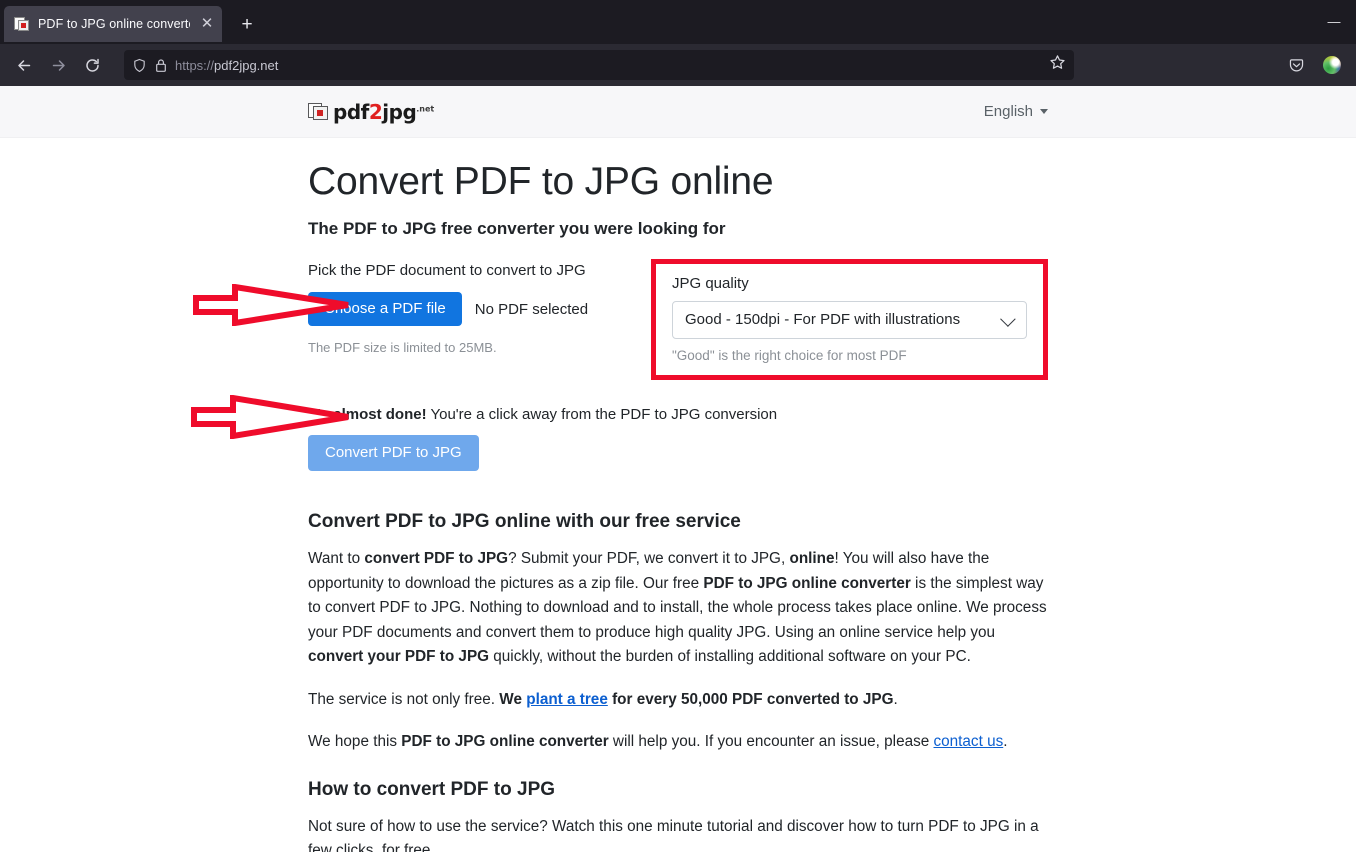  Describe the element at coordinates (895, 699) in the screenshot. I see `p2-c: .` at that location.